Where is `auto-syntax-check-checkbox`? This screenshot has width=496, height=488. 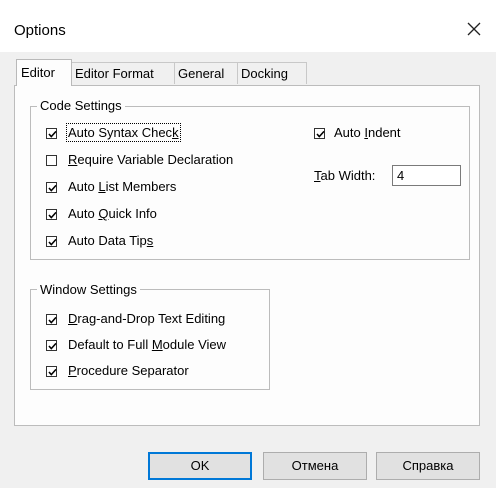
auto-syntax-check-checkbox is located at coordinates (51, 133).